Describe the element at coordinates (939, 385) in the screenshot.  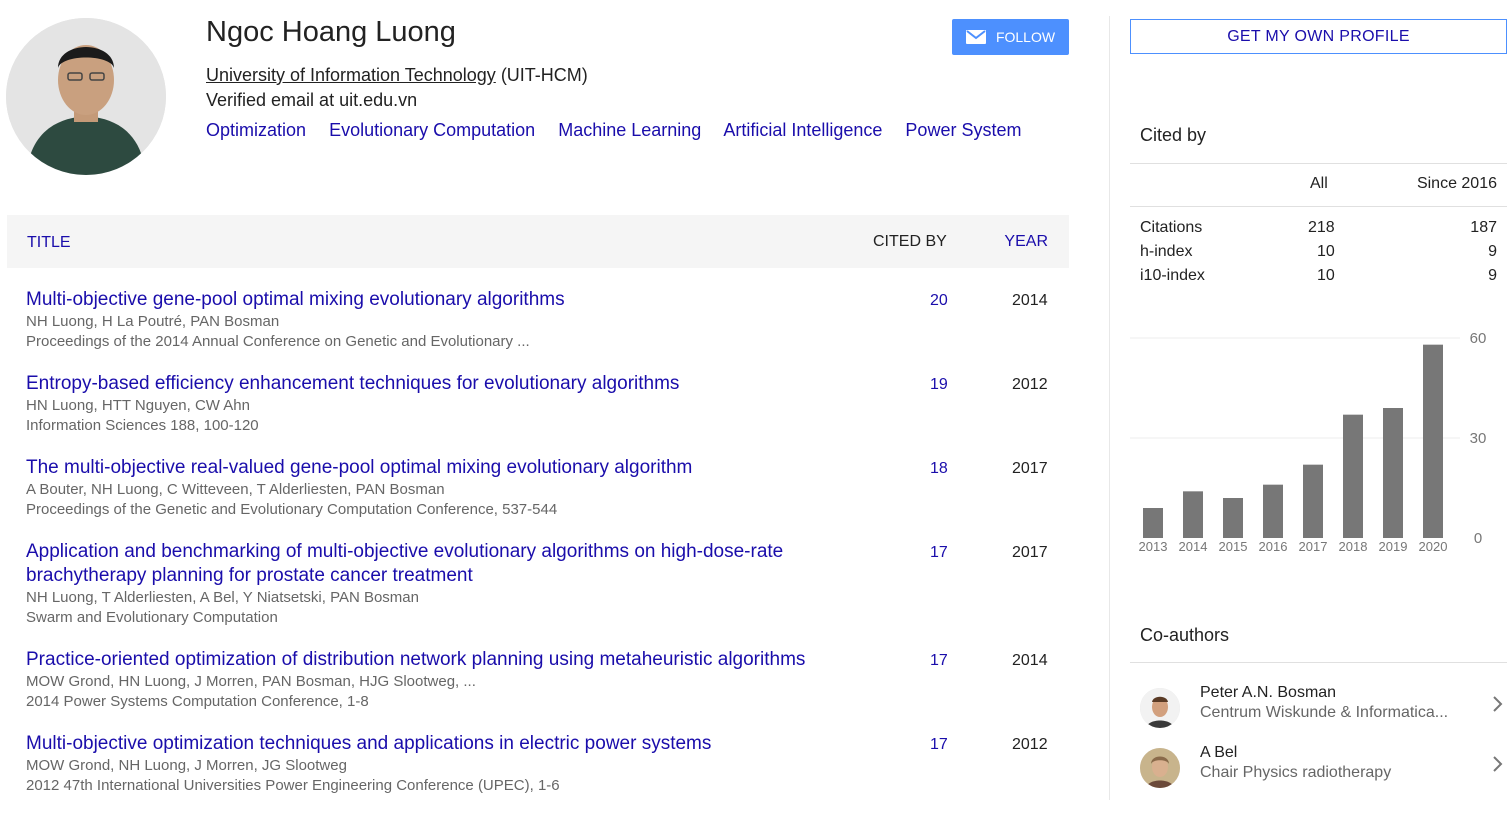
I see `article-citations: 19` at that location.